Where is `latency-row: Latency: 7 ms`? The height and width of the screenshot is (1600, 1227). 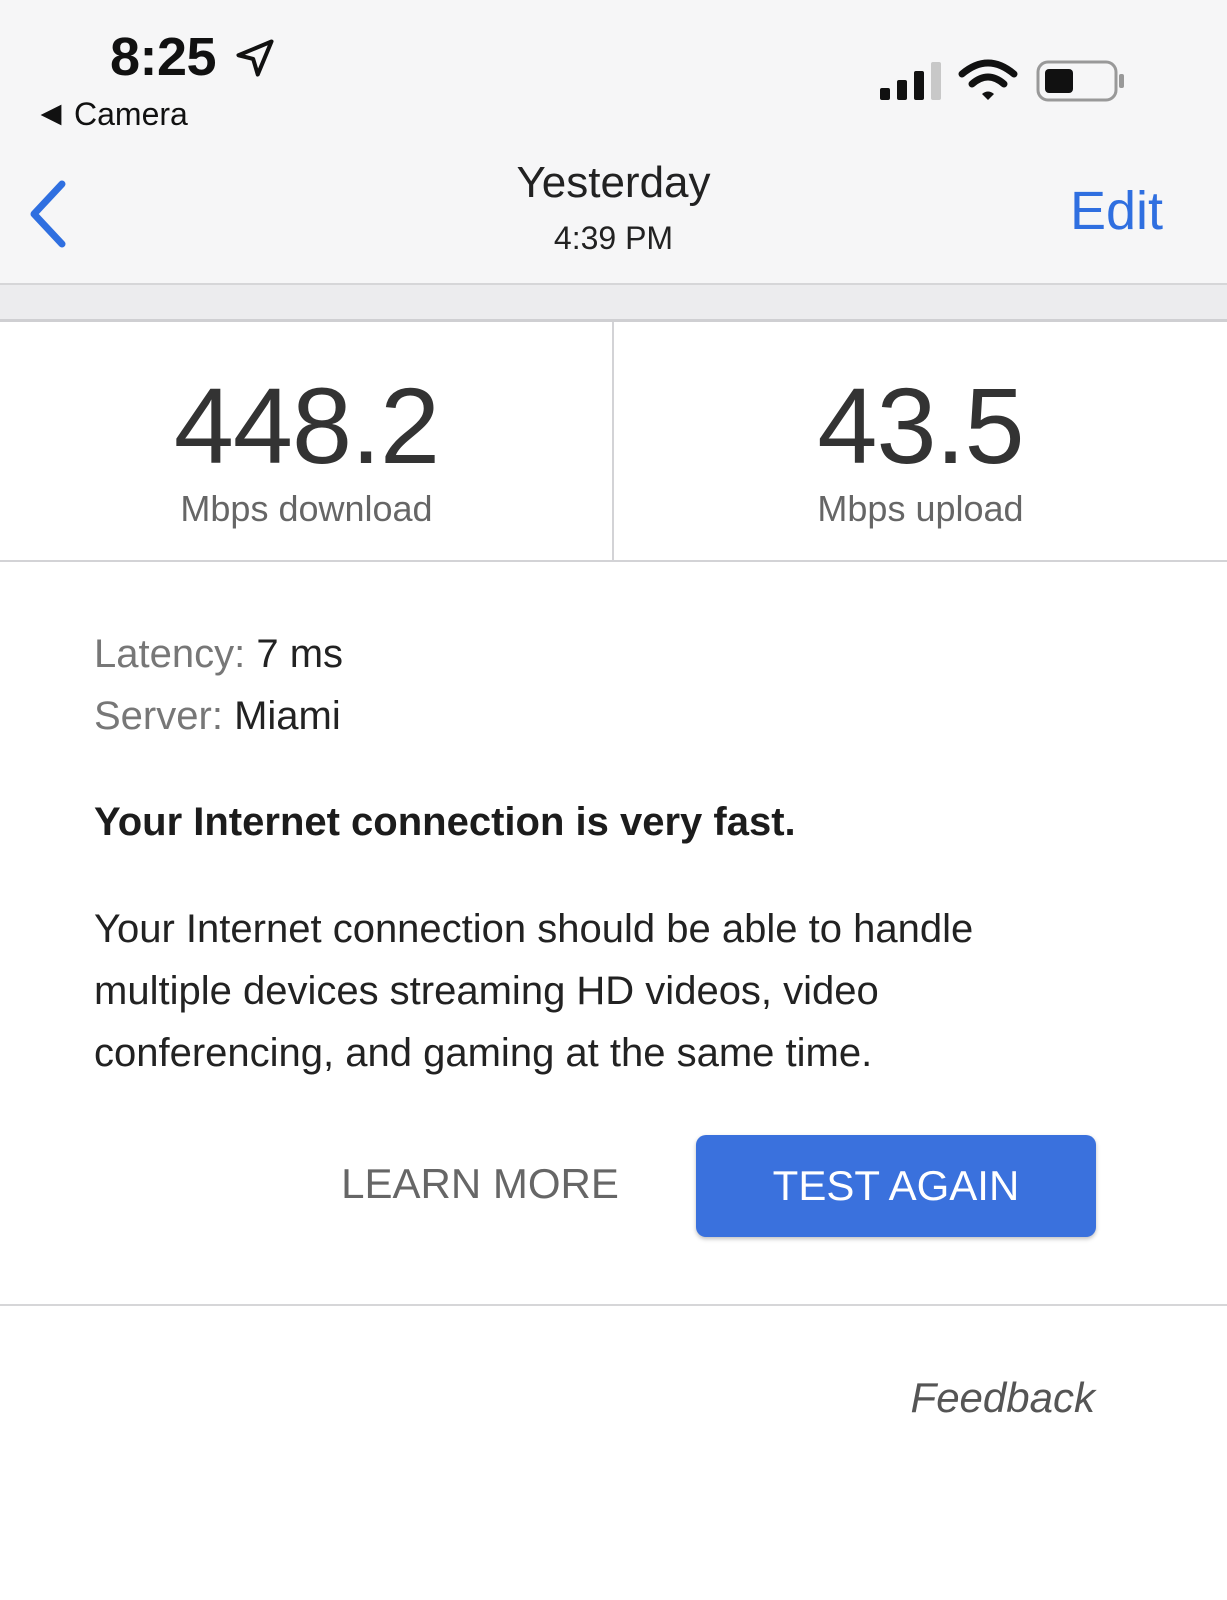 latency-row: Latency: 7 ms is located at coordinates (218, 654).